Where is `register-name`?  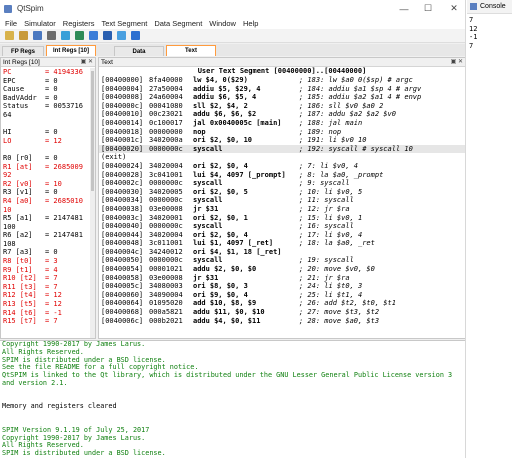
register-name is located at coordinates (24, 124).